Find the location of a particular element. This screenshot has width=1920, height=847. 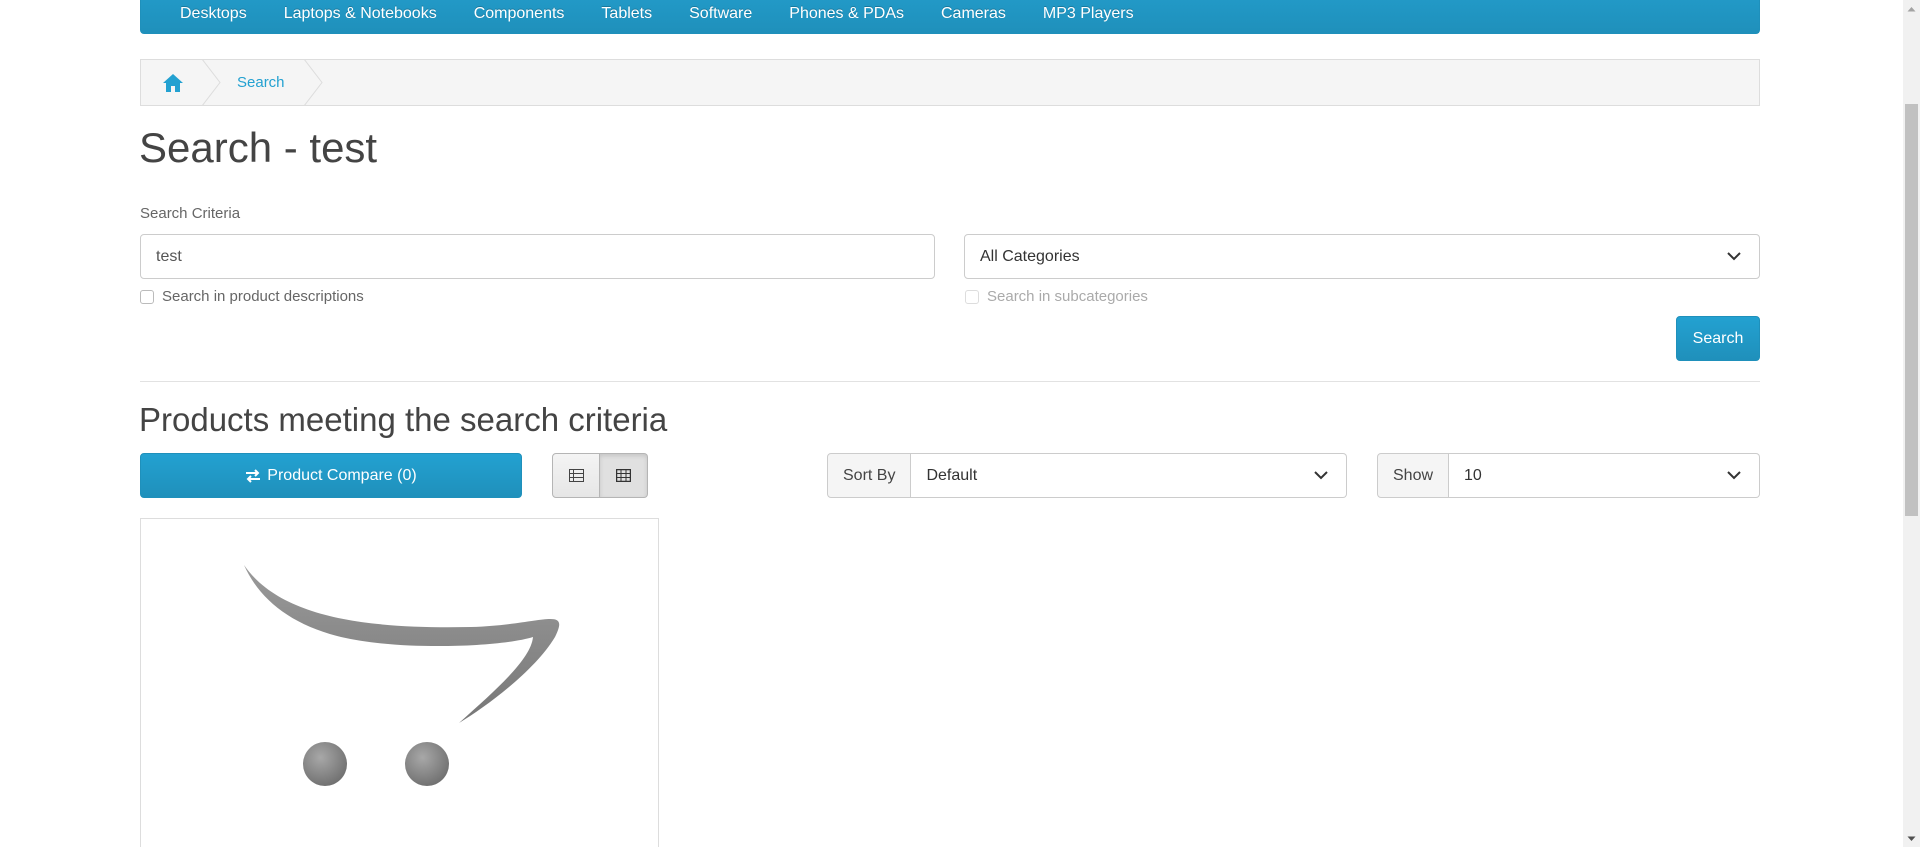

search-description-label: Search in product descriptions is located at coordinates (263, 296).